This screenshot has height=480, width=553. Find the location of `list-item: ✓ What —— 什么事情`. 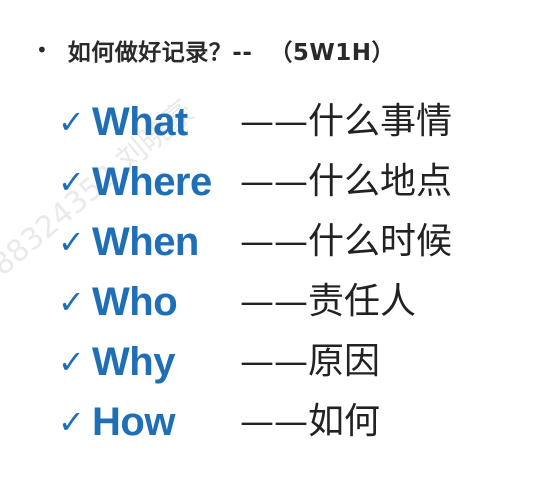

list-item: ✓ What —— 什么事情 is located at coordinates (298, 122).